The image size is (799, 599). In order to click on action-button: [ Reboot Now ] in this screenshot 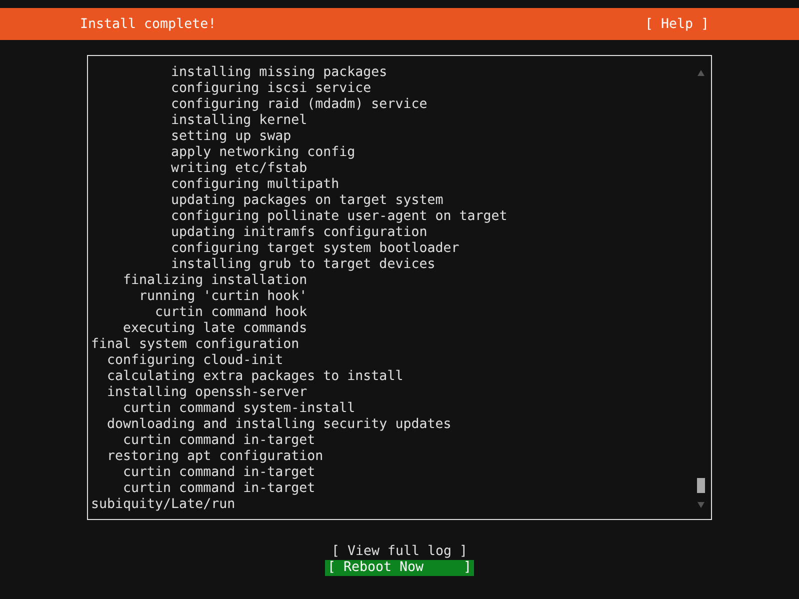, I will do `click(399, 568)`.